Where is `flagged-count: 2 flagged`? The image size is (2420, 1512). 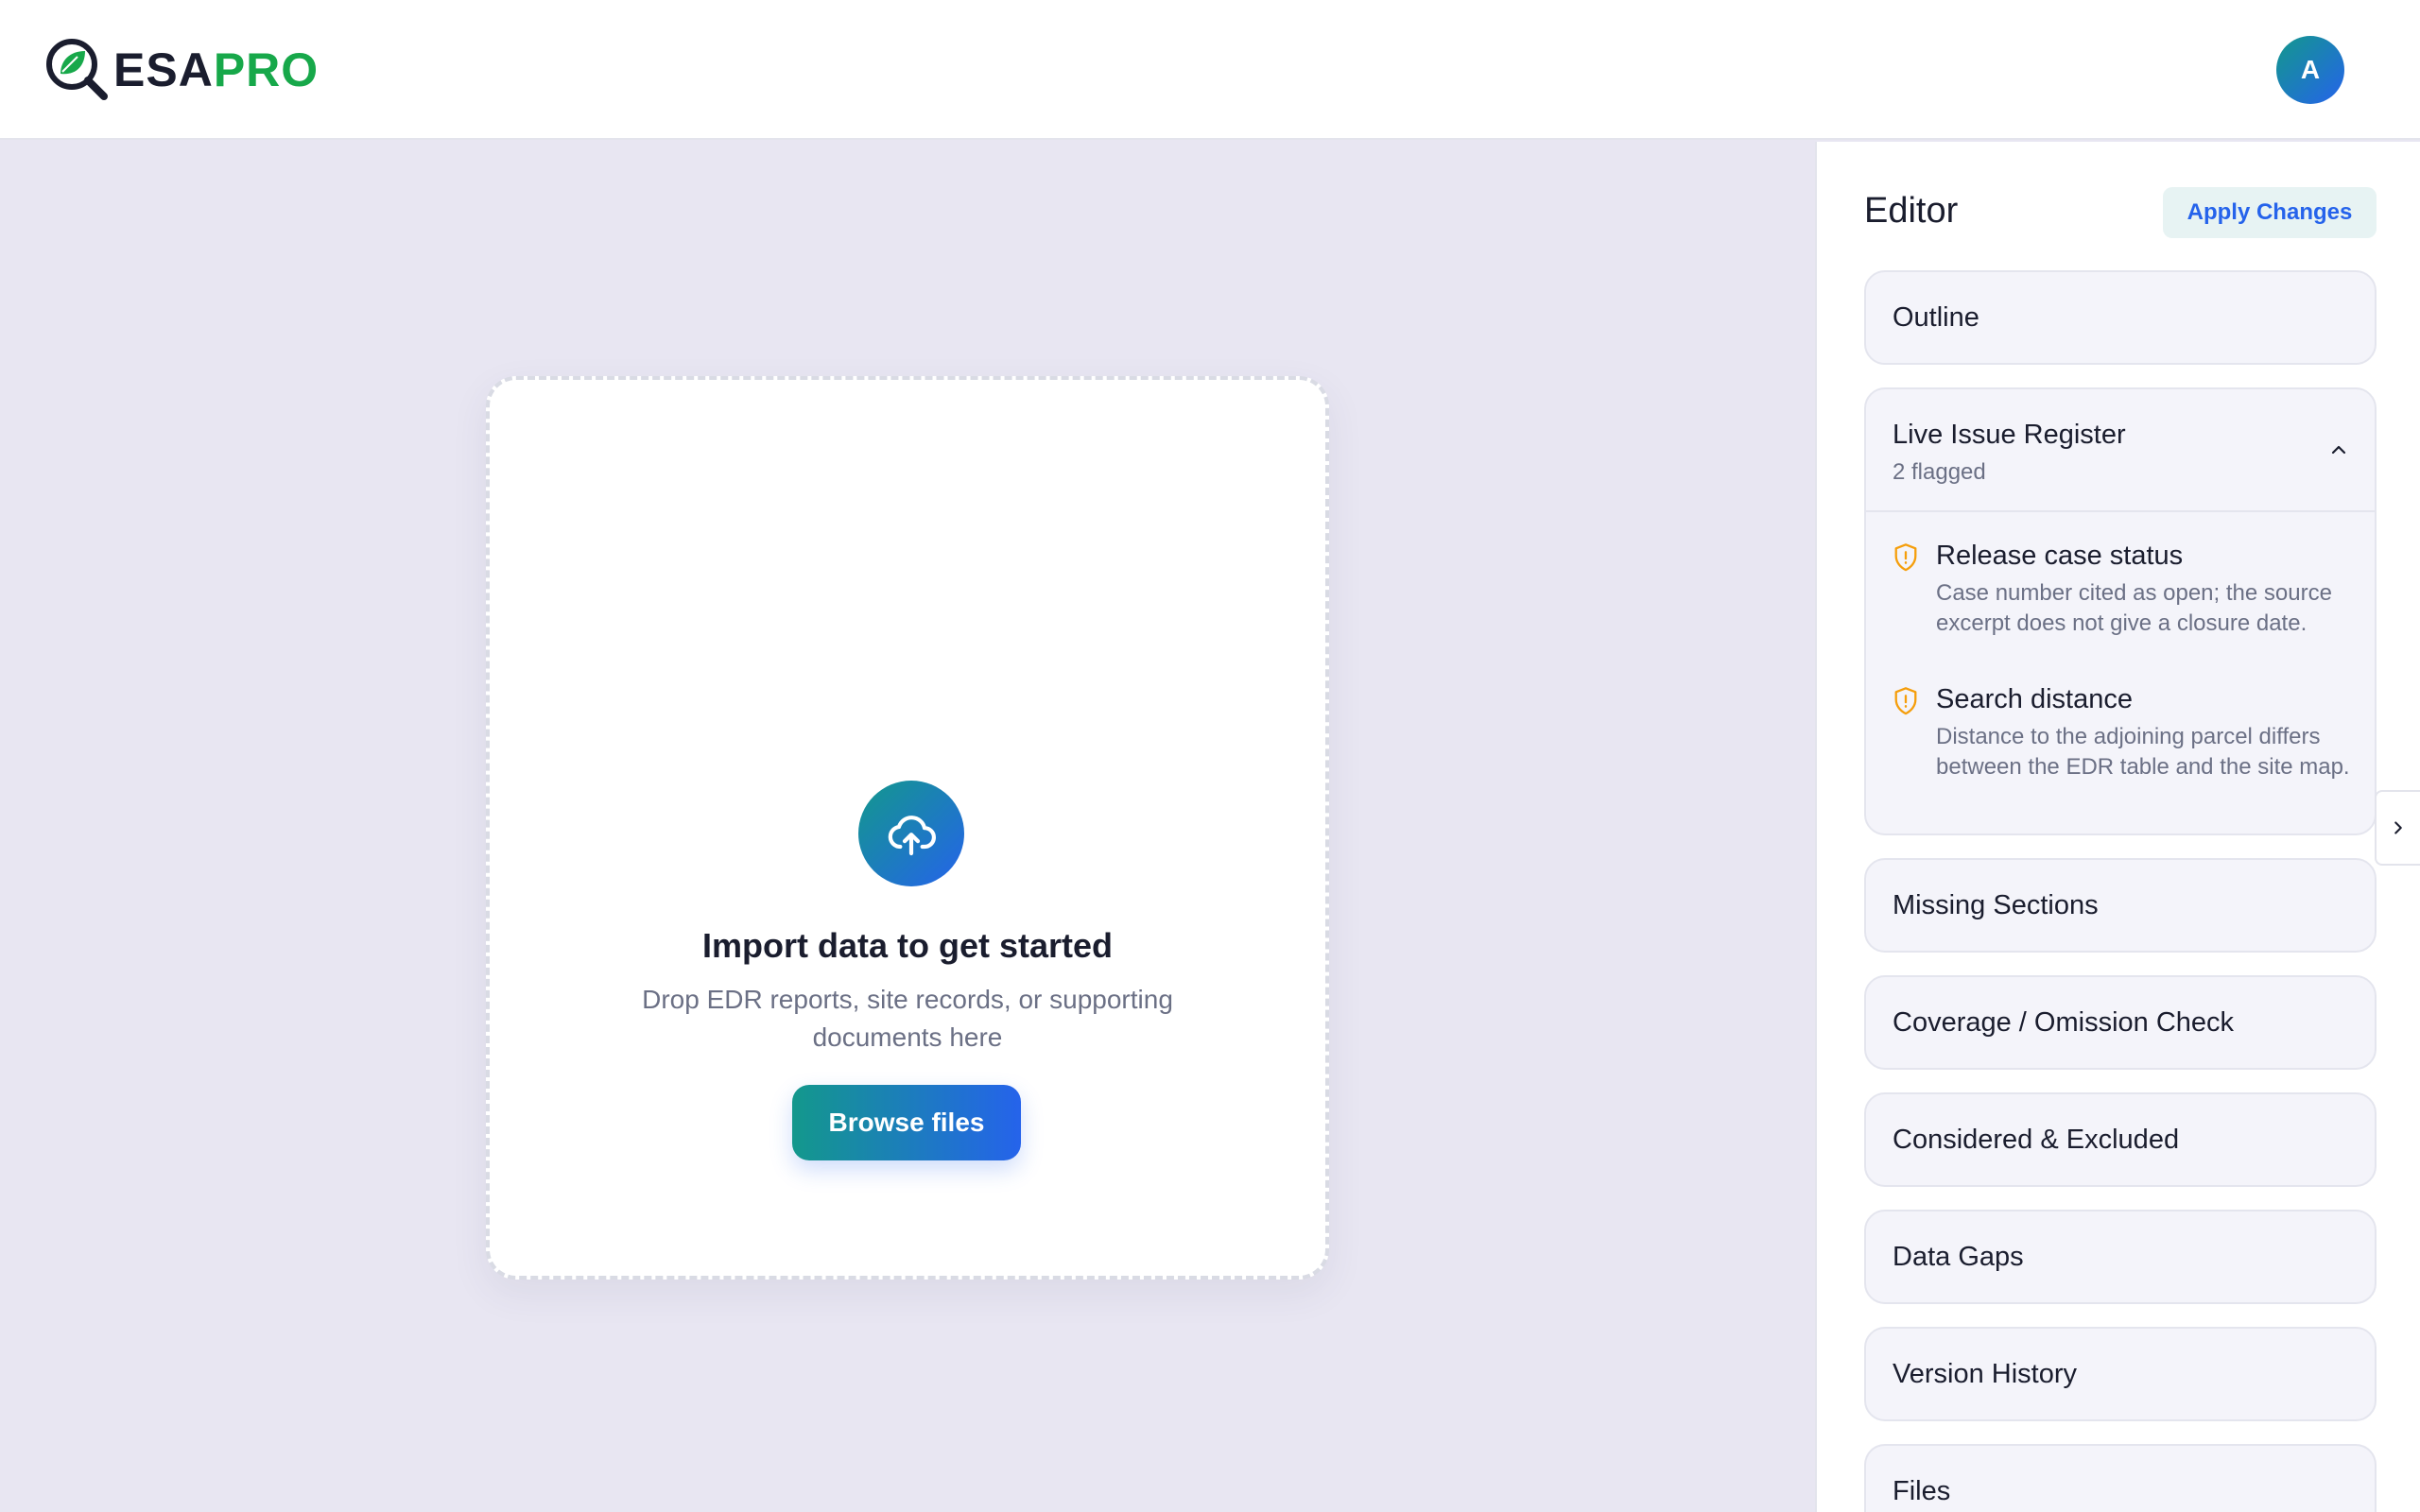 flagged-count: 2 flagged is located at coordinates (1940, 472).